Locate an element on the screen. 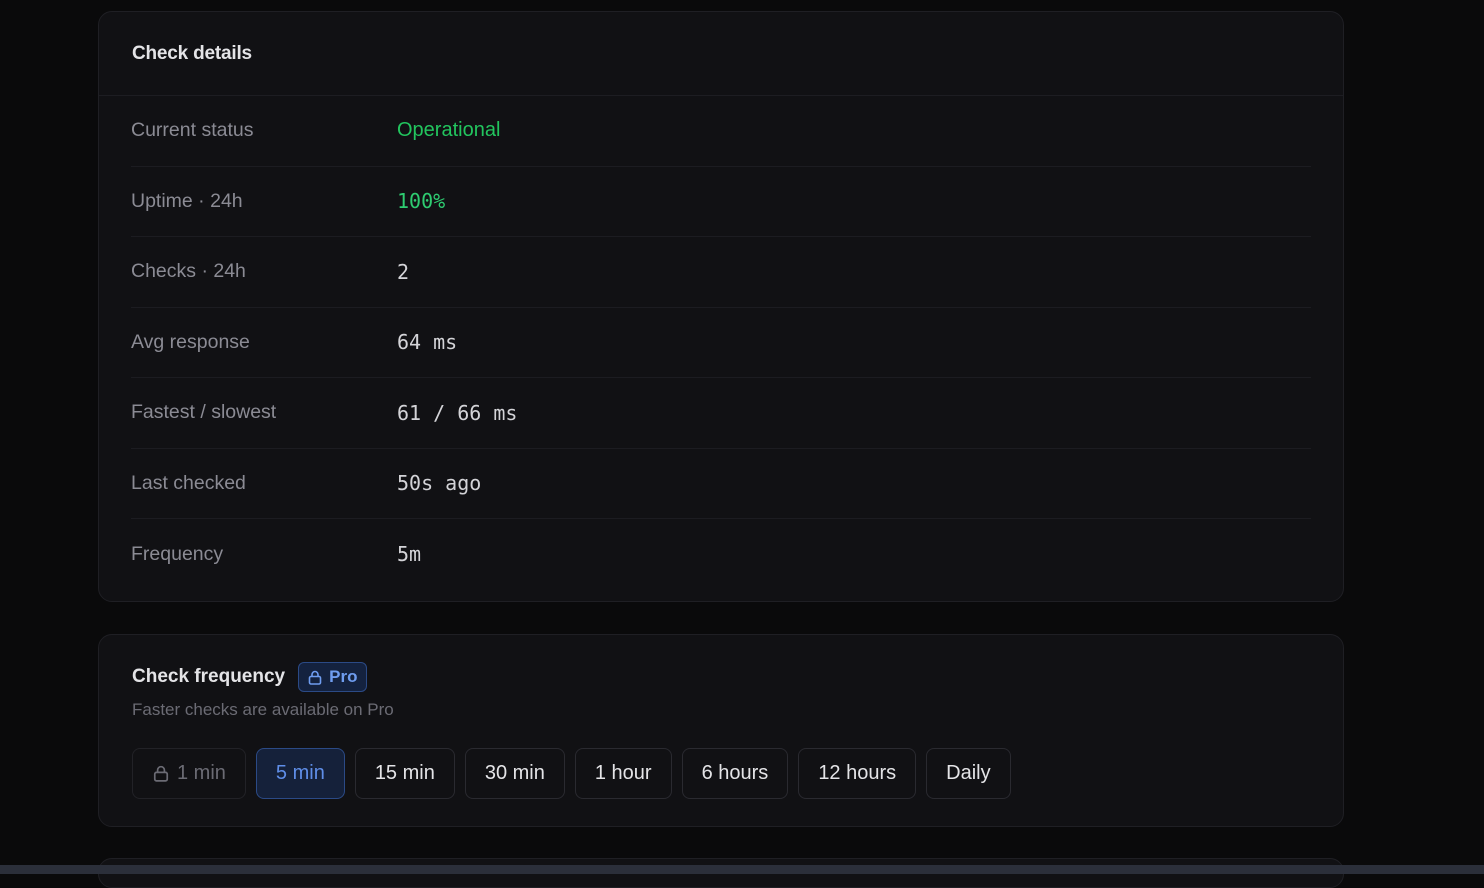 The image size is (1484, 888). detail-row-current-status: Current status Operational is located at coordinates (721, 131).